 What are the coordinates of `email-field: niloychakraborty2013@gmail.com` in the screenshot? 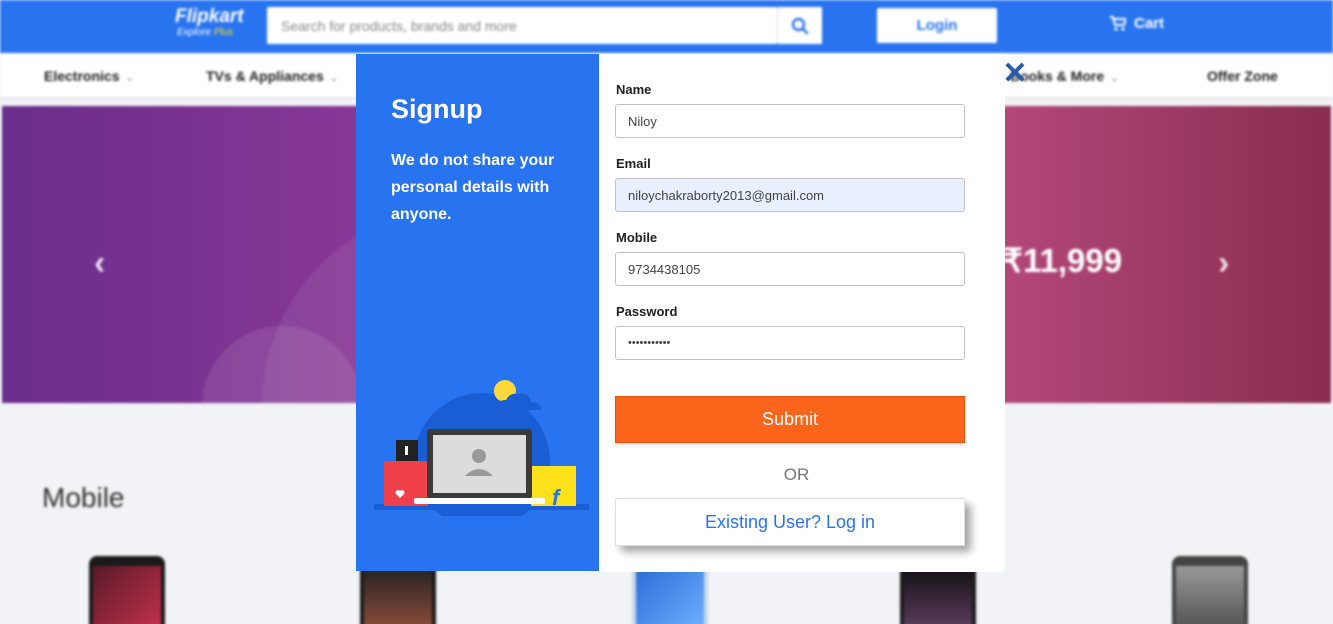 It's located at (790, 195).